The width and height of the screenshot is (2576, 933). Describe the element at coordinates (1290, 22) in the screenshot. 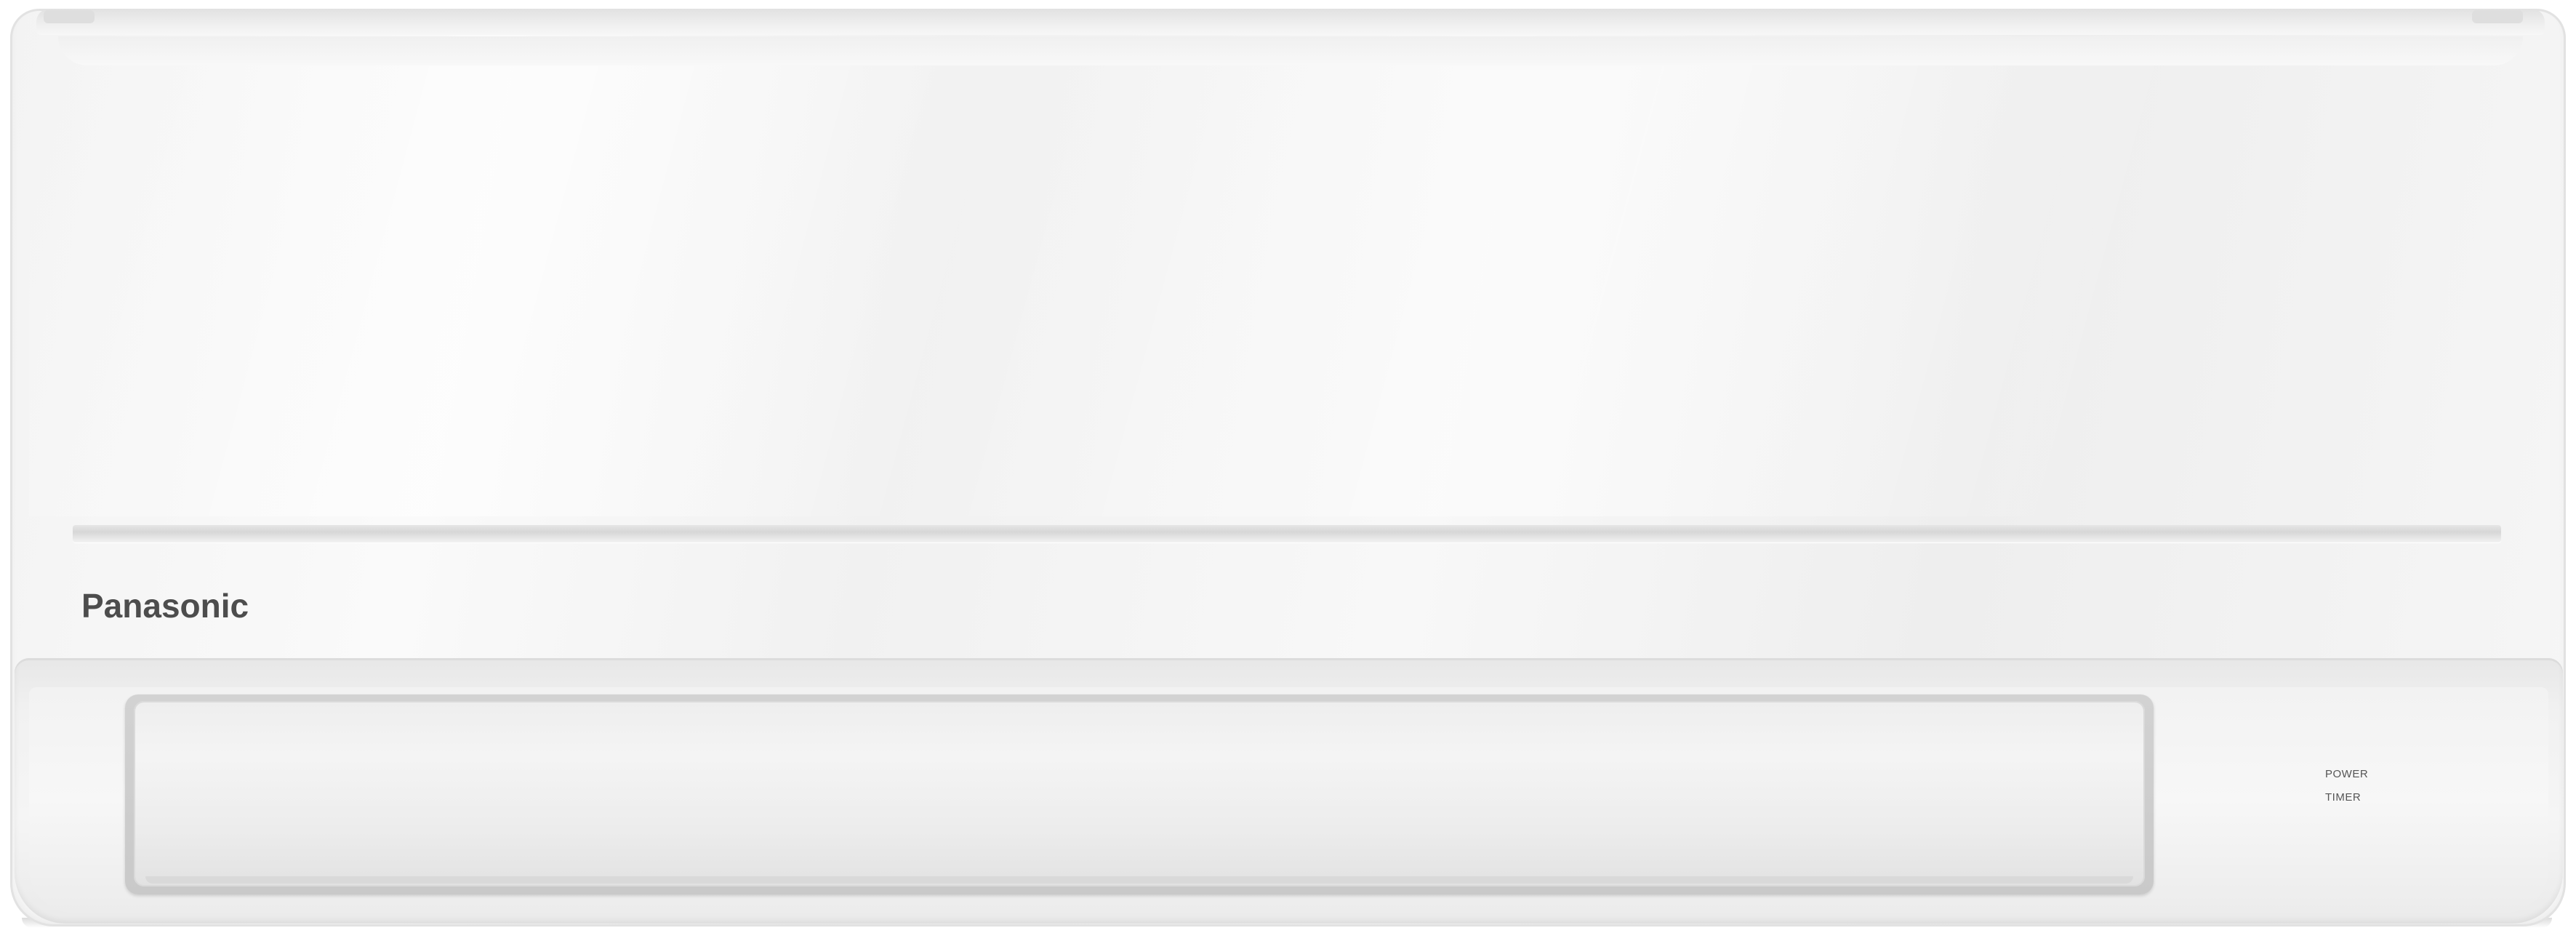

I see `top-intake-lip` at that location.